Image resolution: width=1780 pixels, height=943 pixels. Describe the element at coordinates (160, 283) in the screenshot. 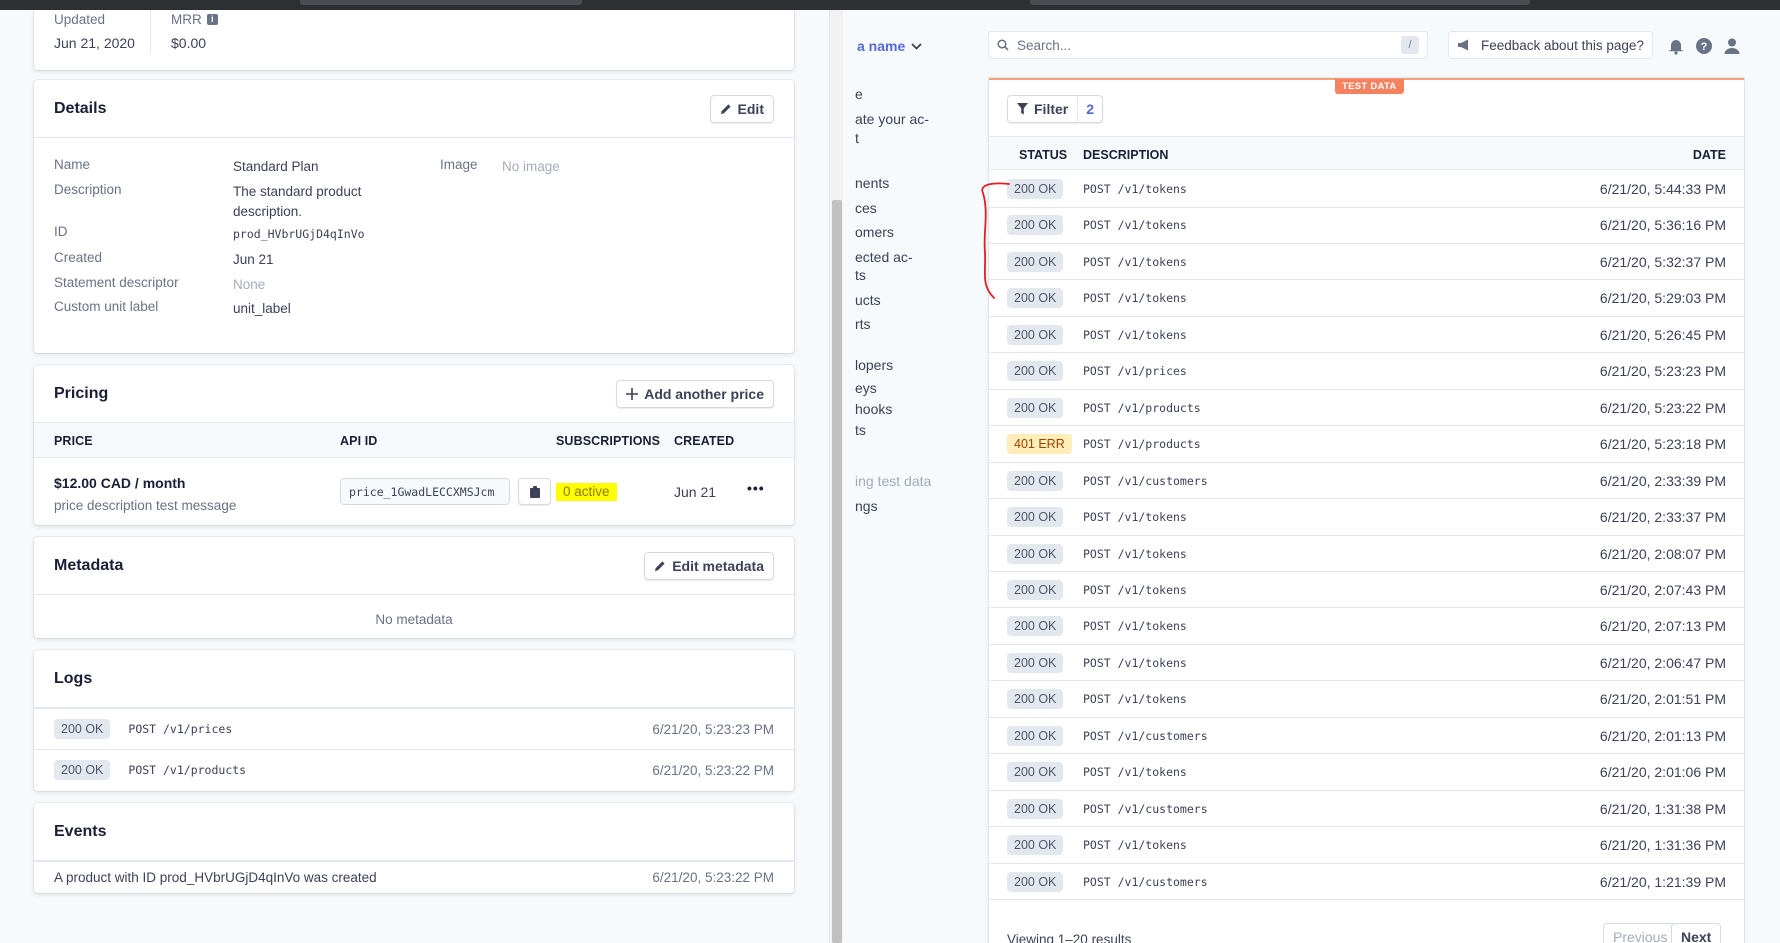

I see `detail-row-statement-descriptor: Statement descriptor None` at that location.